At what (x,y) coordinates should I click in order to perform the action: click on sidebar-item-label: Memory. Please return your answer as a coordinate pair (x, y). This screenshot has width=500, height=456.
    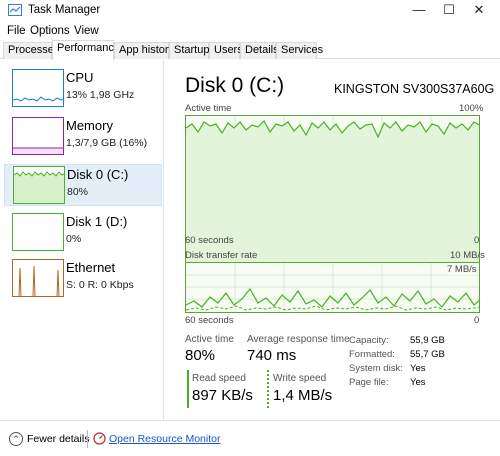
    Looking at the image, I should click on (89, 125).